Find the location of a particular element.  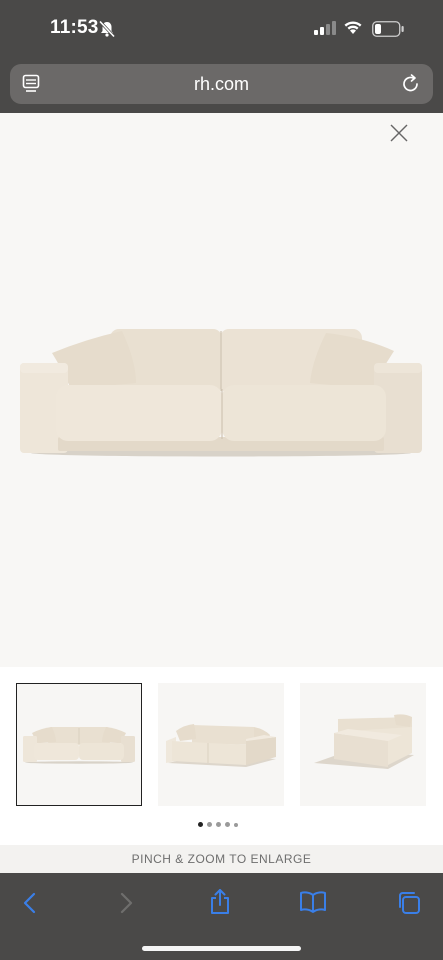

home-indicator is located at coordinates (221, 948).